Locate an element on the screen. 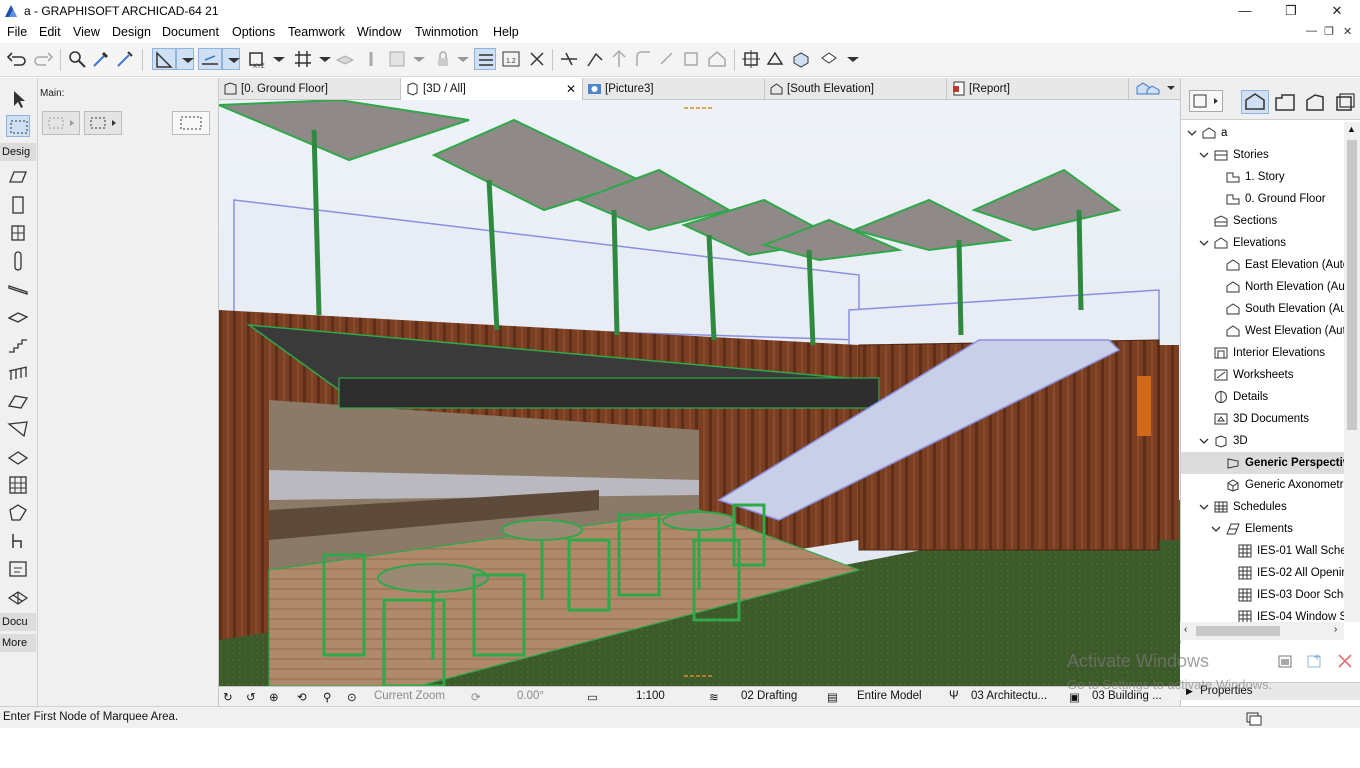 The image size is (1360, 768). walk-icon: ⚲ is located at coordinates (327, 697).